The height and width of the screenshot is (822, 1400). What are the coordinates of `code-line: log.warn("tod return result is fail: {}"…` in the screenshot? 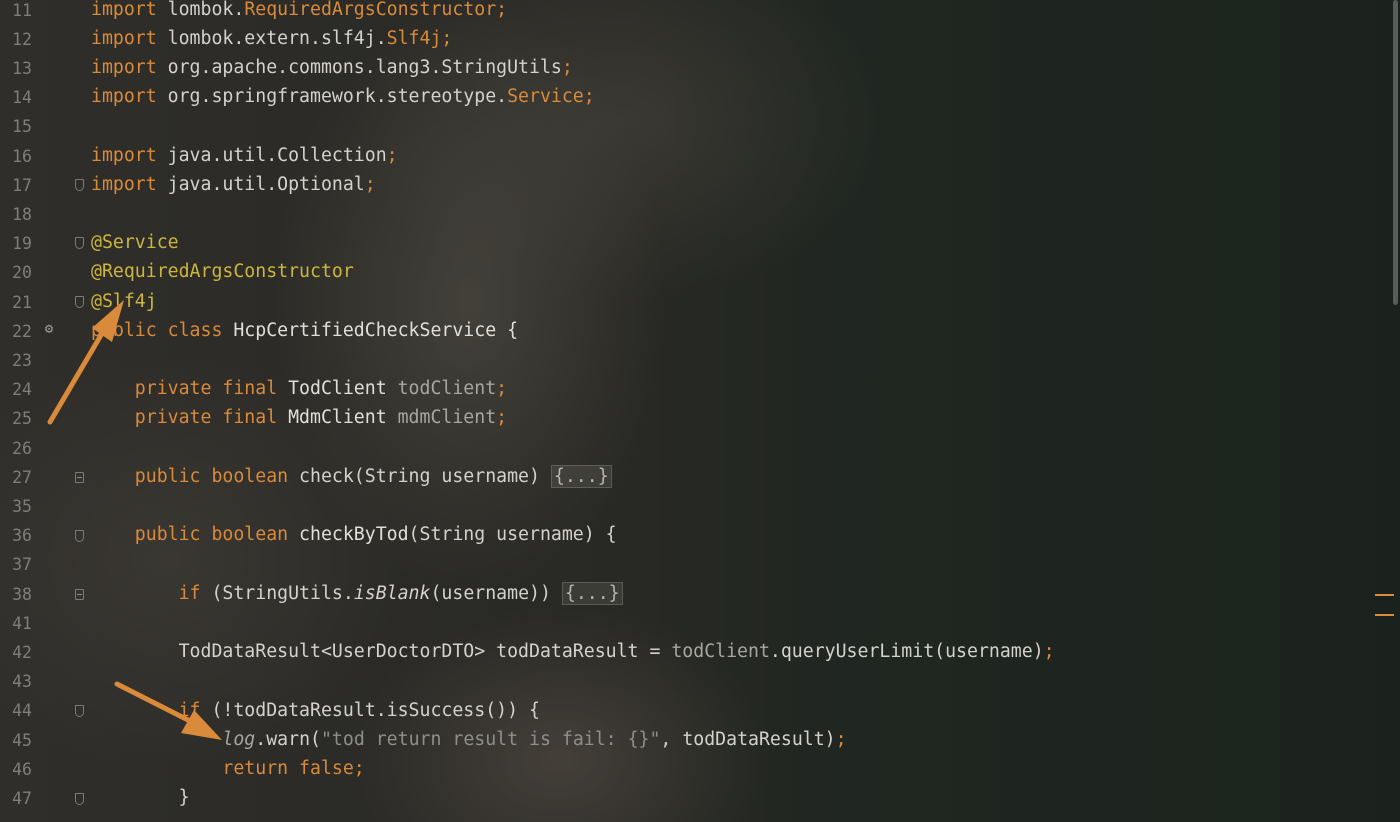 It's located at (534, 739).